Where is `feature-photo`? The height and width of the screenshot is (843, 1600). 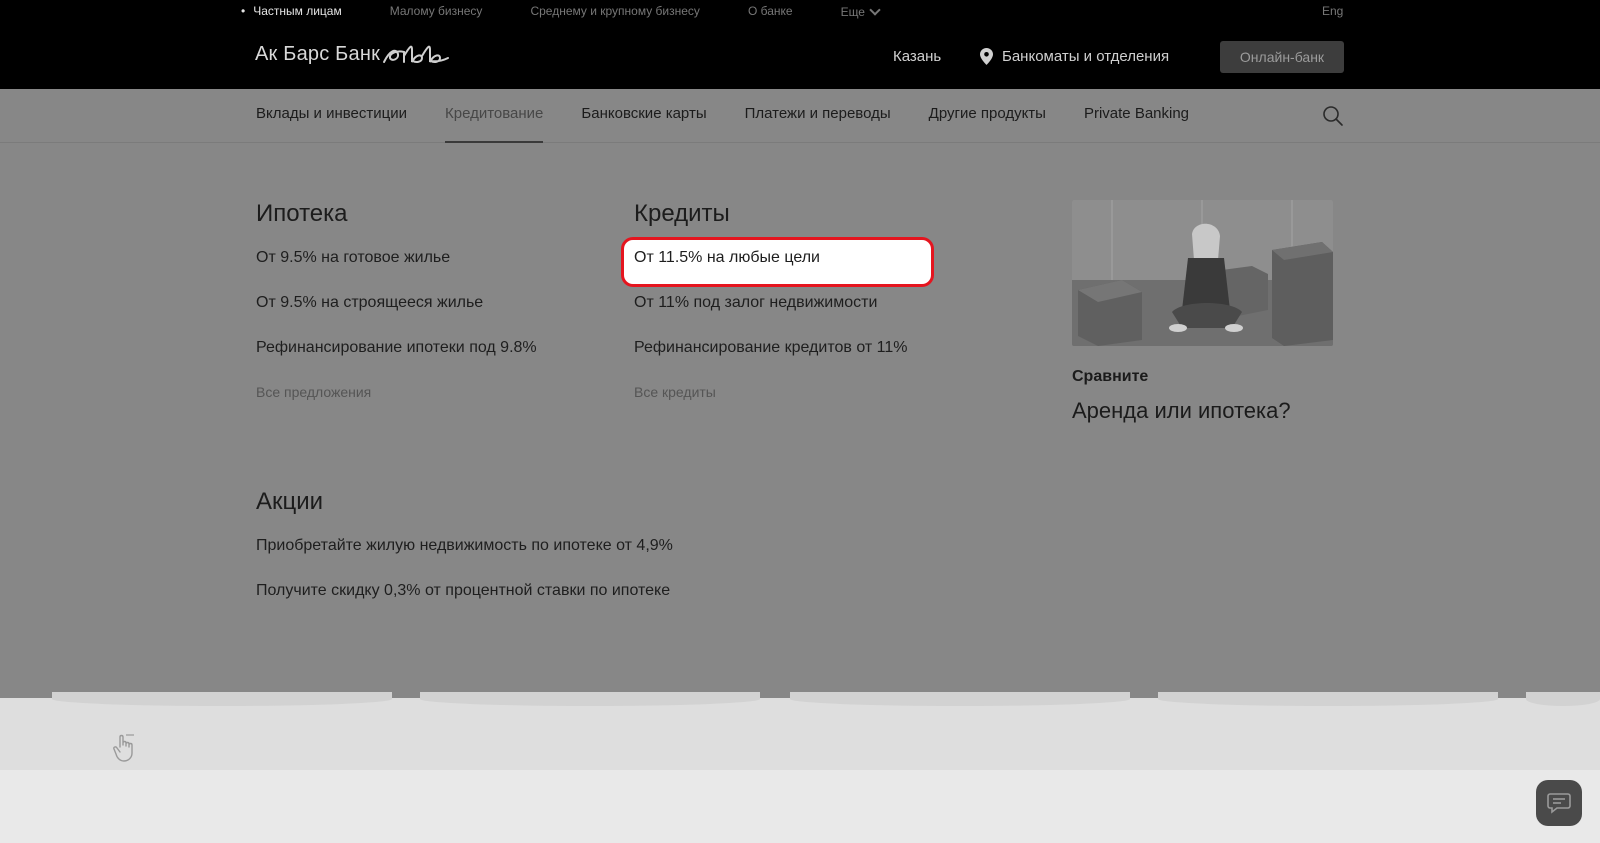 feature-photo is located at coordinates (1202, 273).